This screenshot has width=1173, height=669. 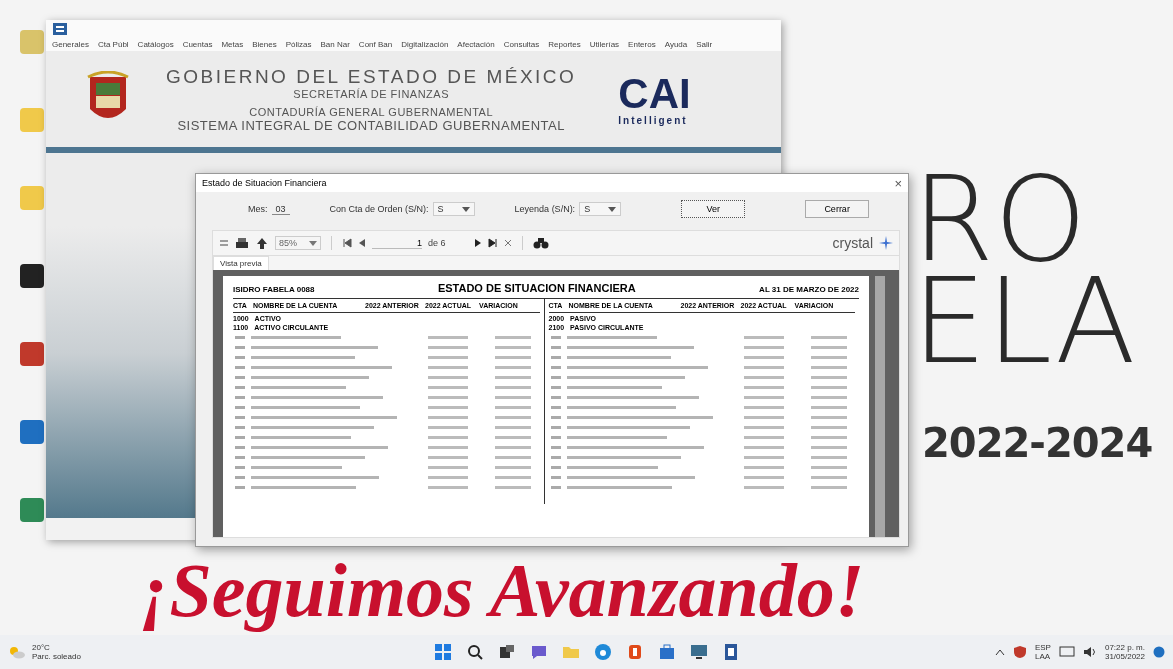 I want to click on menu-item: Bienes, so click(x=264, y=44).